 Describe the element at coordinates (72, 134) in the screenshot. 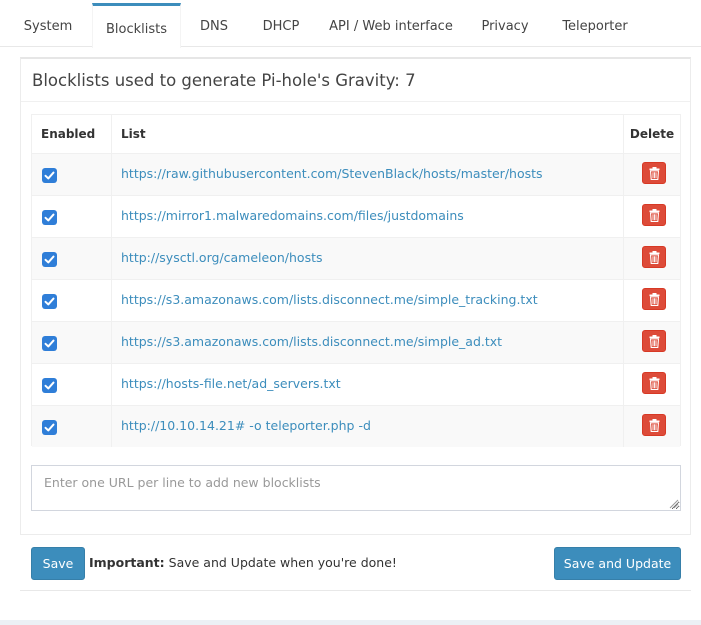

I see `header-enabled: Enabled` at that location.